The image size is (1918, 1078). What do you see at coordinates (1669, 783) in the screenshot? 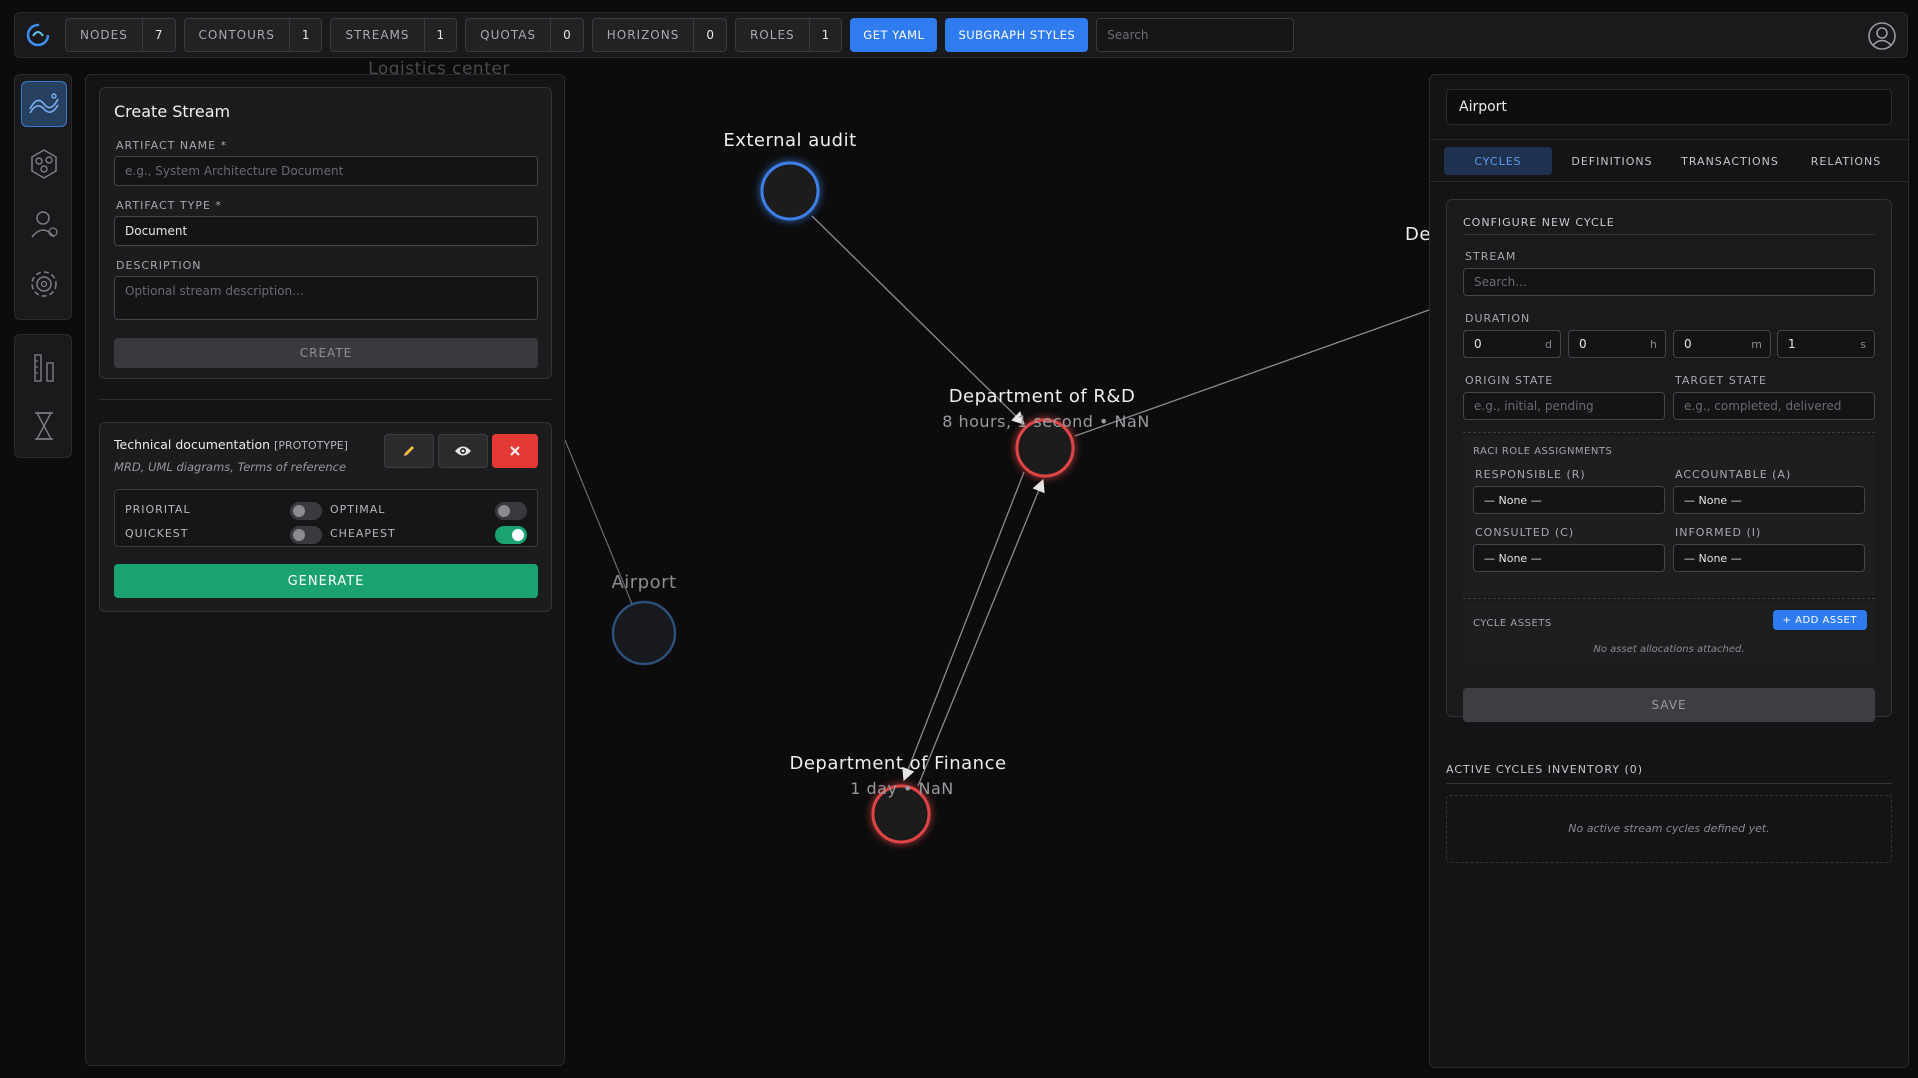
I see `inventory-divider` at bounding box center [1669, 783].